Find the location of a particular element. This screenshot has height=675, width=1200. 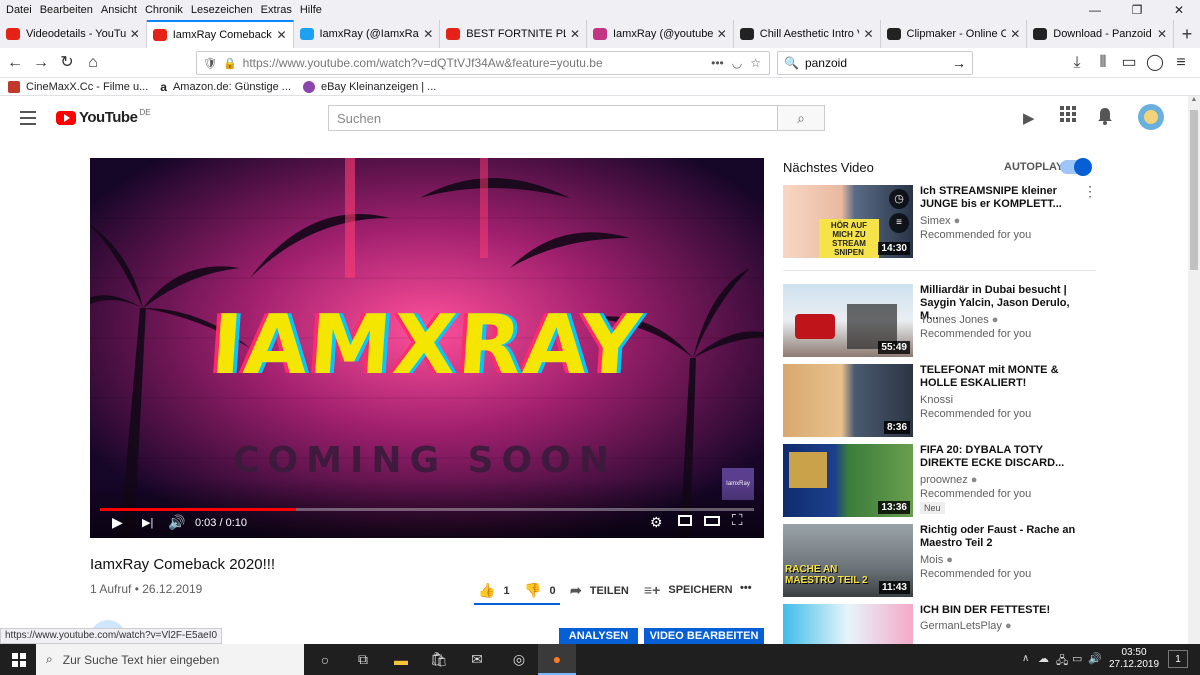

task-view-icon: ⧉ is located at coordinates (363, 659).